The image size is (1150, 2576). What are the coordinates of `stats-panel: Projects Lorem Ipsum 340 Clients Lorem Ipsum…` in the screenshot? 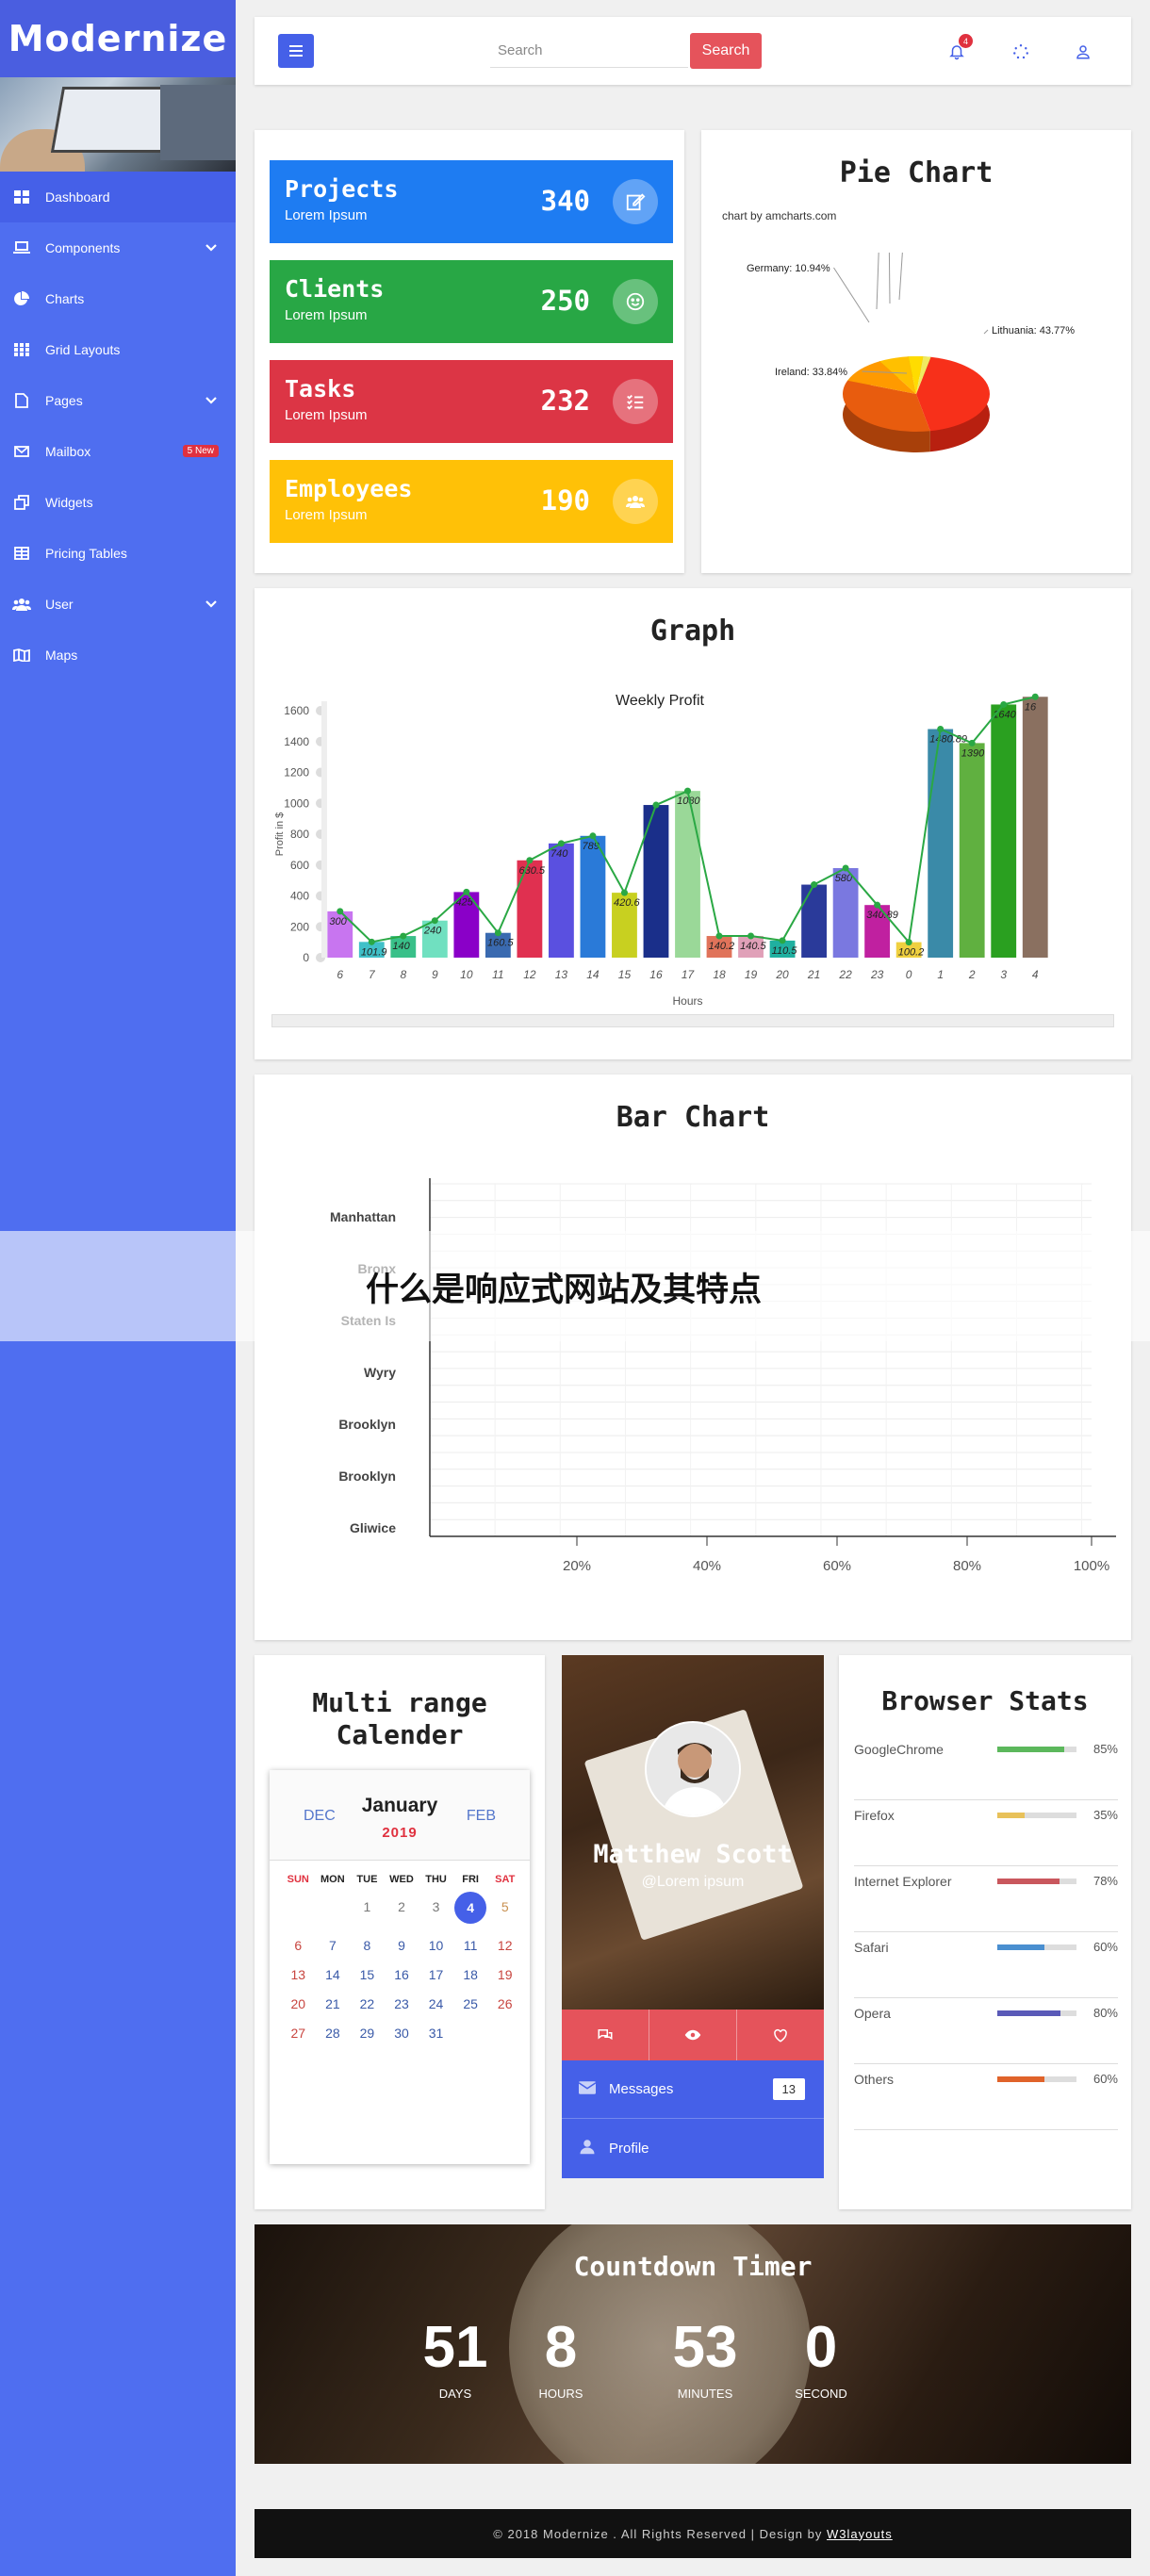 It's located at (470, 351).